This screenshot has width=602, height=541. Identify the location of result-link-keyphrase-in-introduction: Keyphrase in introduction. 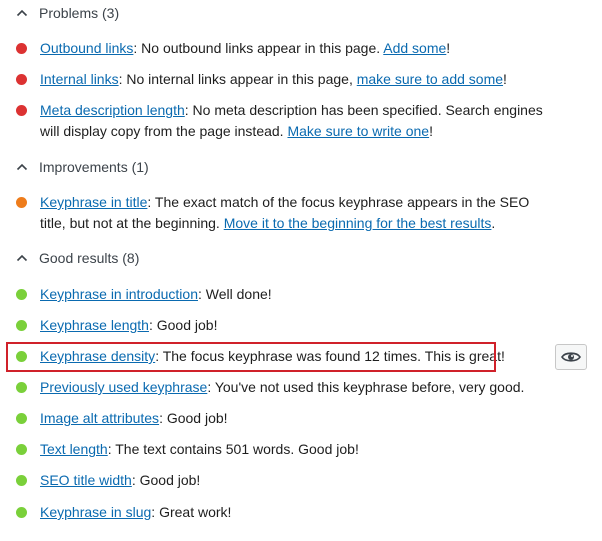
(119, 294).